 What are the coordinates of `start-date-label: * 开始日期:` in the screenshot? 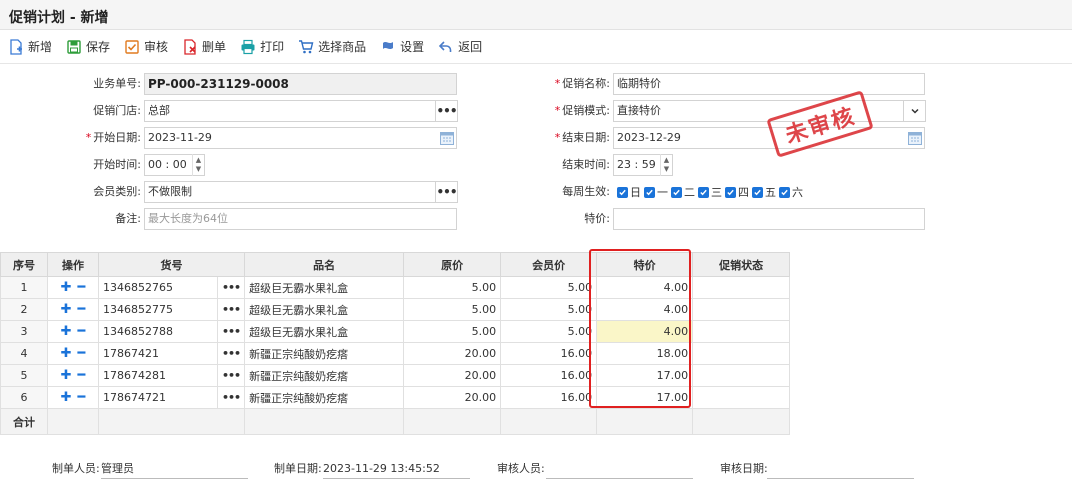 It's located at (100, 138).